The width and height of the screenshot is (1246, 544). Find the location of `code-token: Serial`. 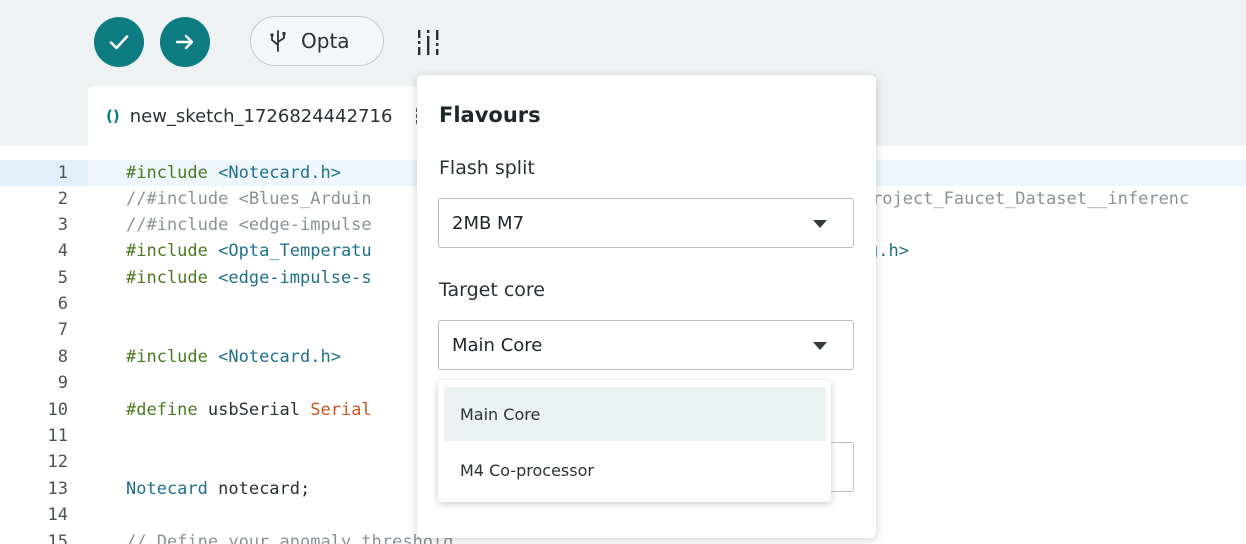

code-token: Serial is located at coordinates (341, 410).